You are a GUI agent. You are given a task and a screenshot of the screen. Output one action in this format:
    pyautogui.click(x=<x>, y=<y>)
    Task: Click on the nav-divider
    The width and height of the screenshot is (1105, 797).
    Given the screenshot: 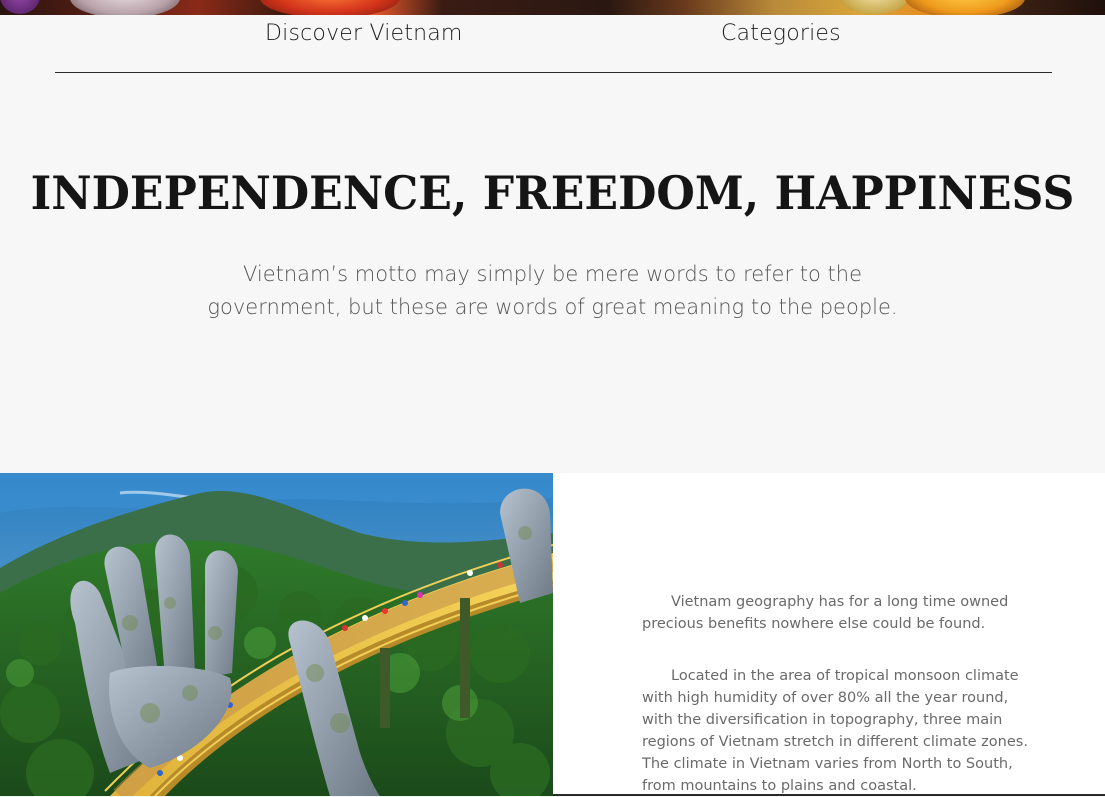 What is the action you would take?
    pyautogui.click(x=553, y=72)
    